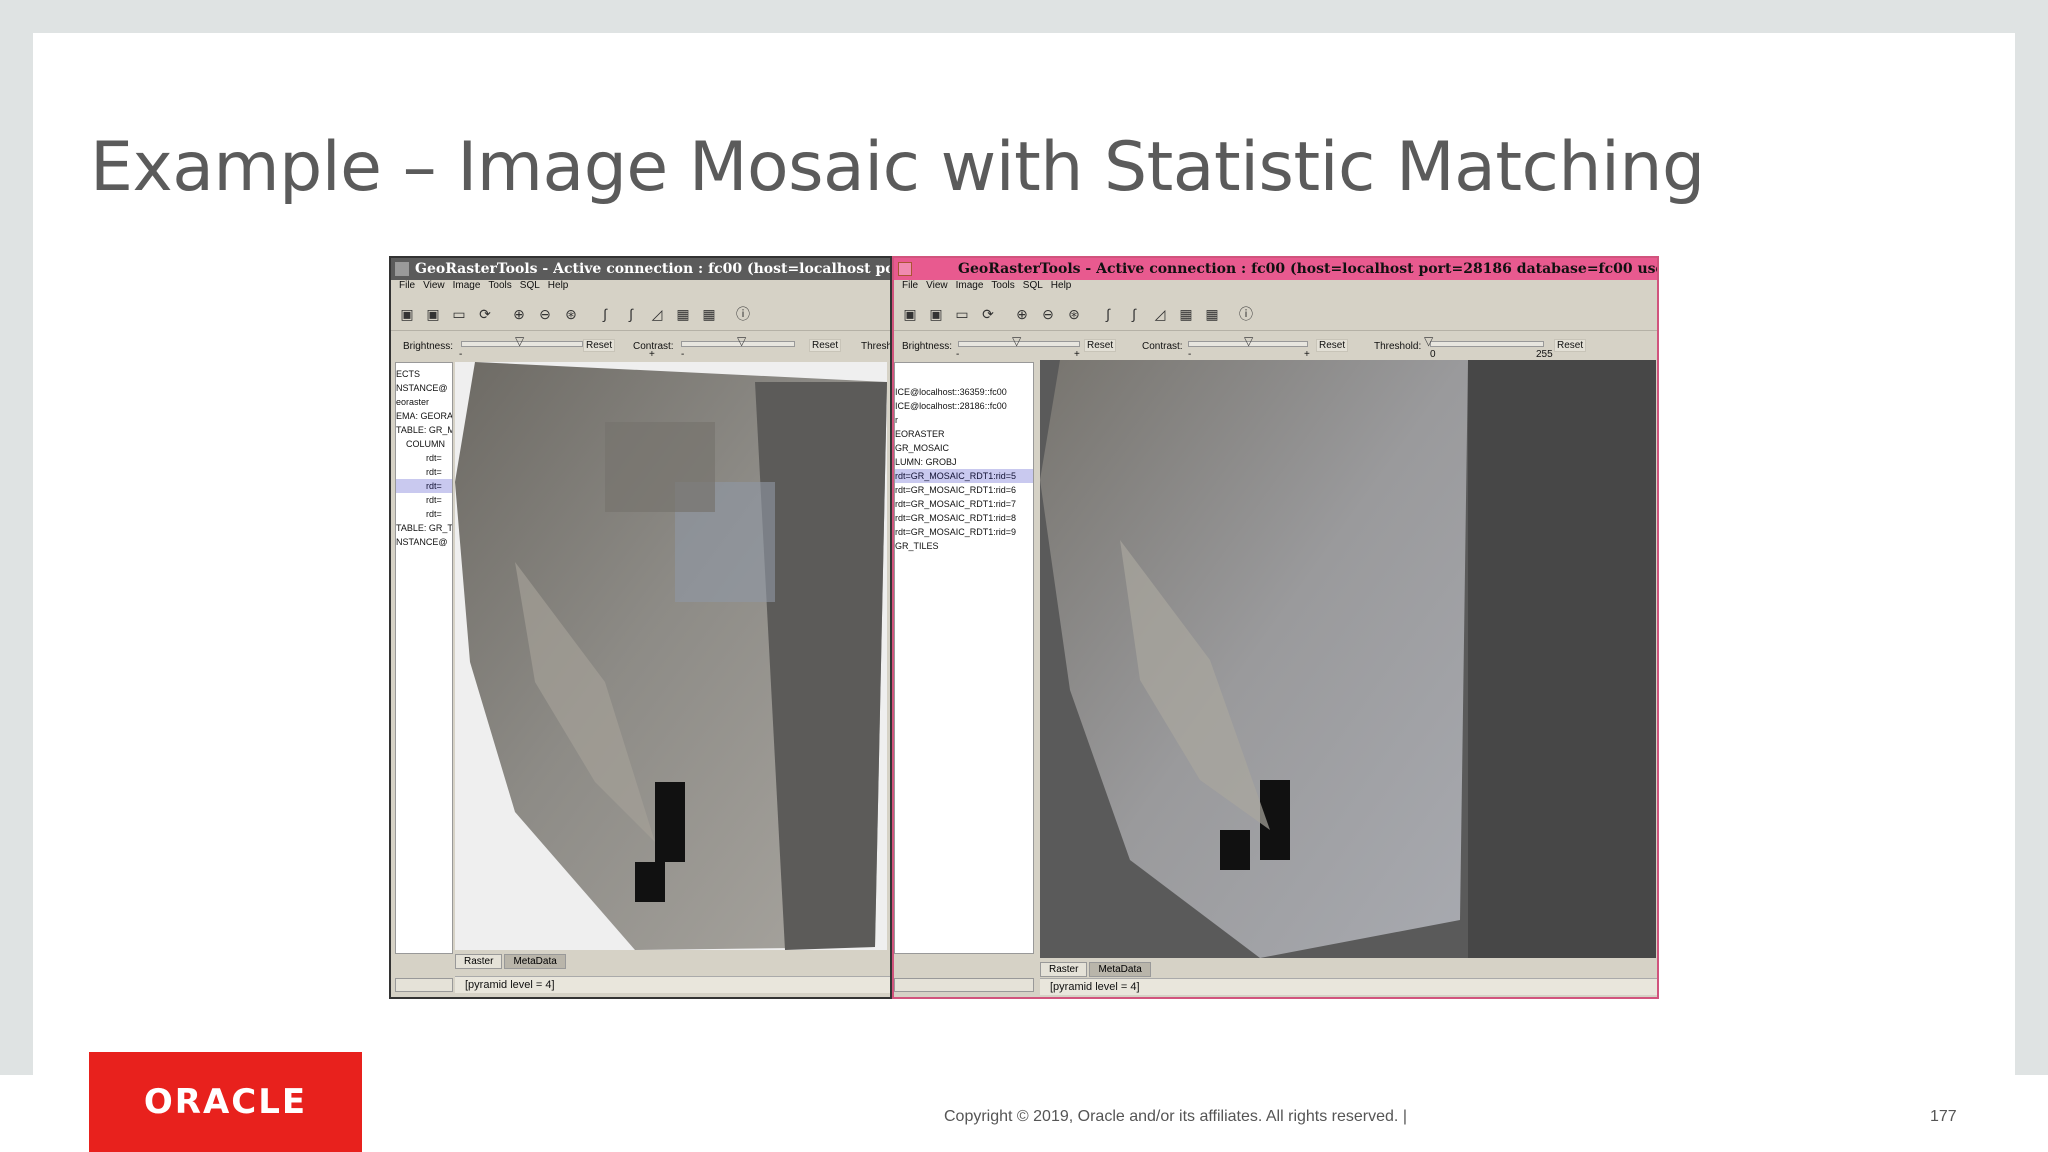 The image size is (2048, 1152). Describe the element at coordinates (1429, 341) in the screenshot. I see `threshold-slider-knob: ▽` at that location.